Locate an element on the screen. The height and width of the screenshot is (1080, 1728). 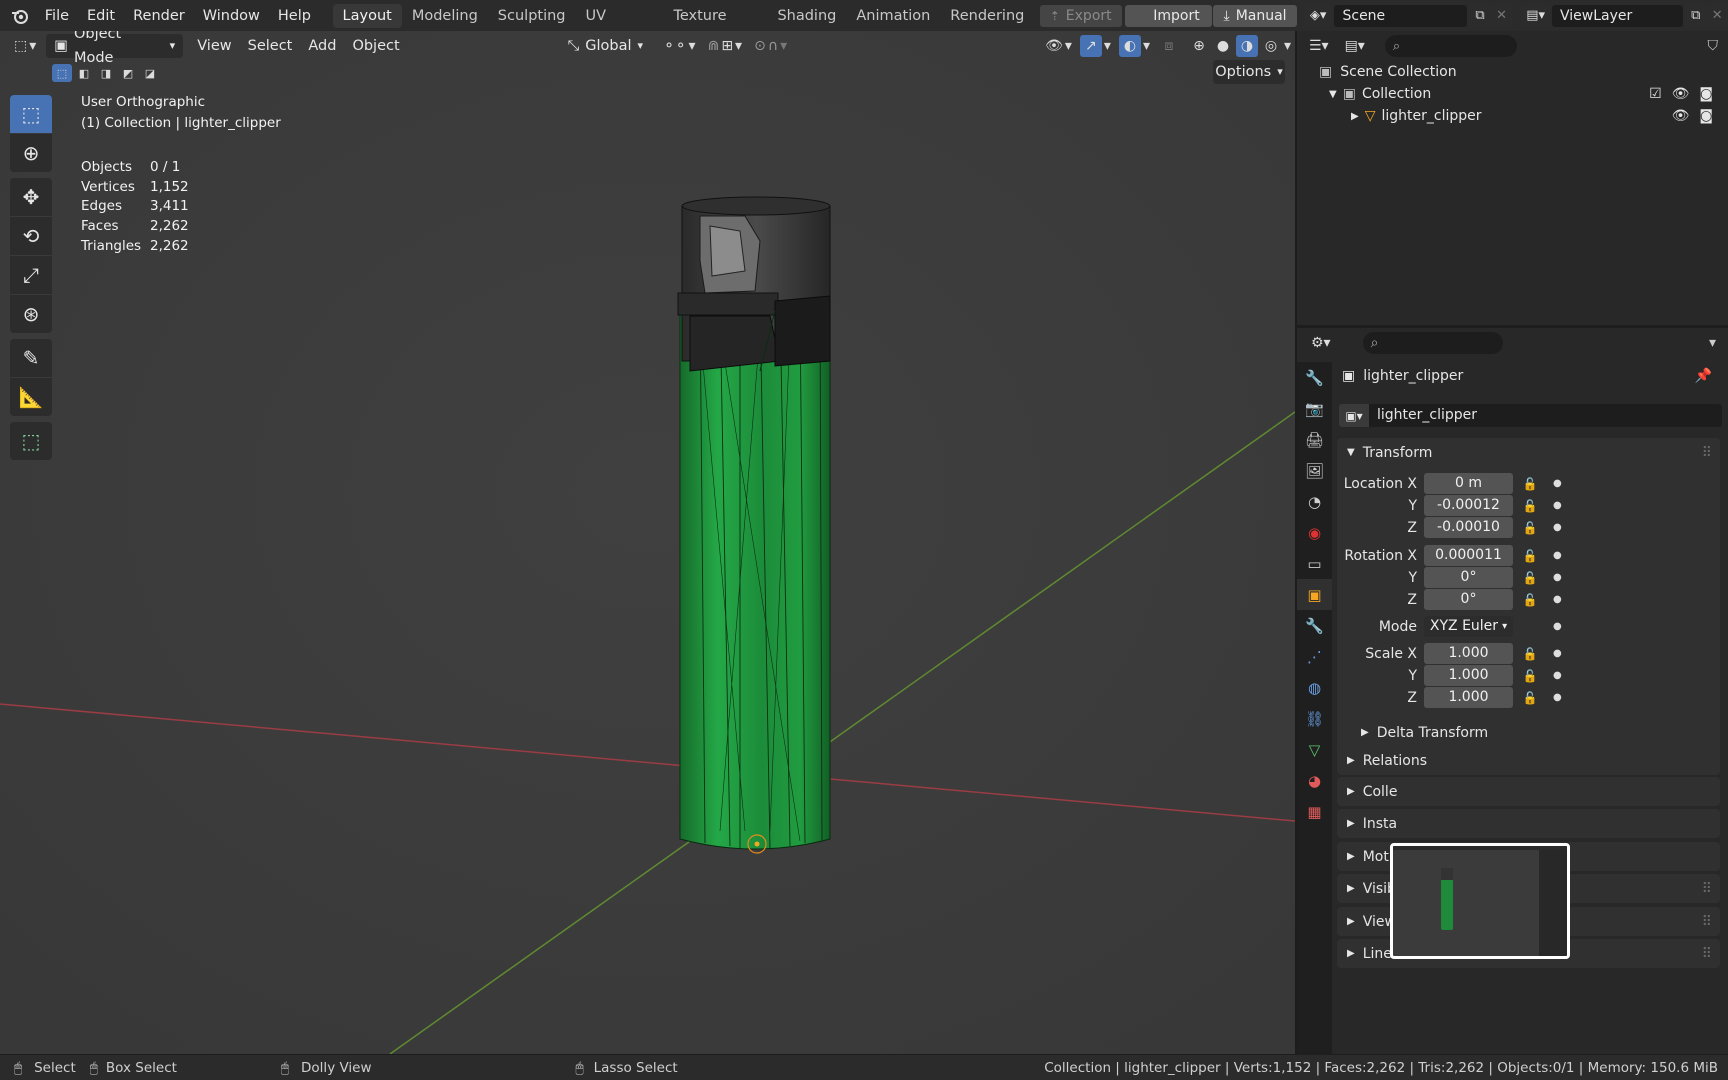
chevron-down-icon: ▾ is located at coordinates (1712, 343).